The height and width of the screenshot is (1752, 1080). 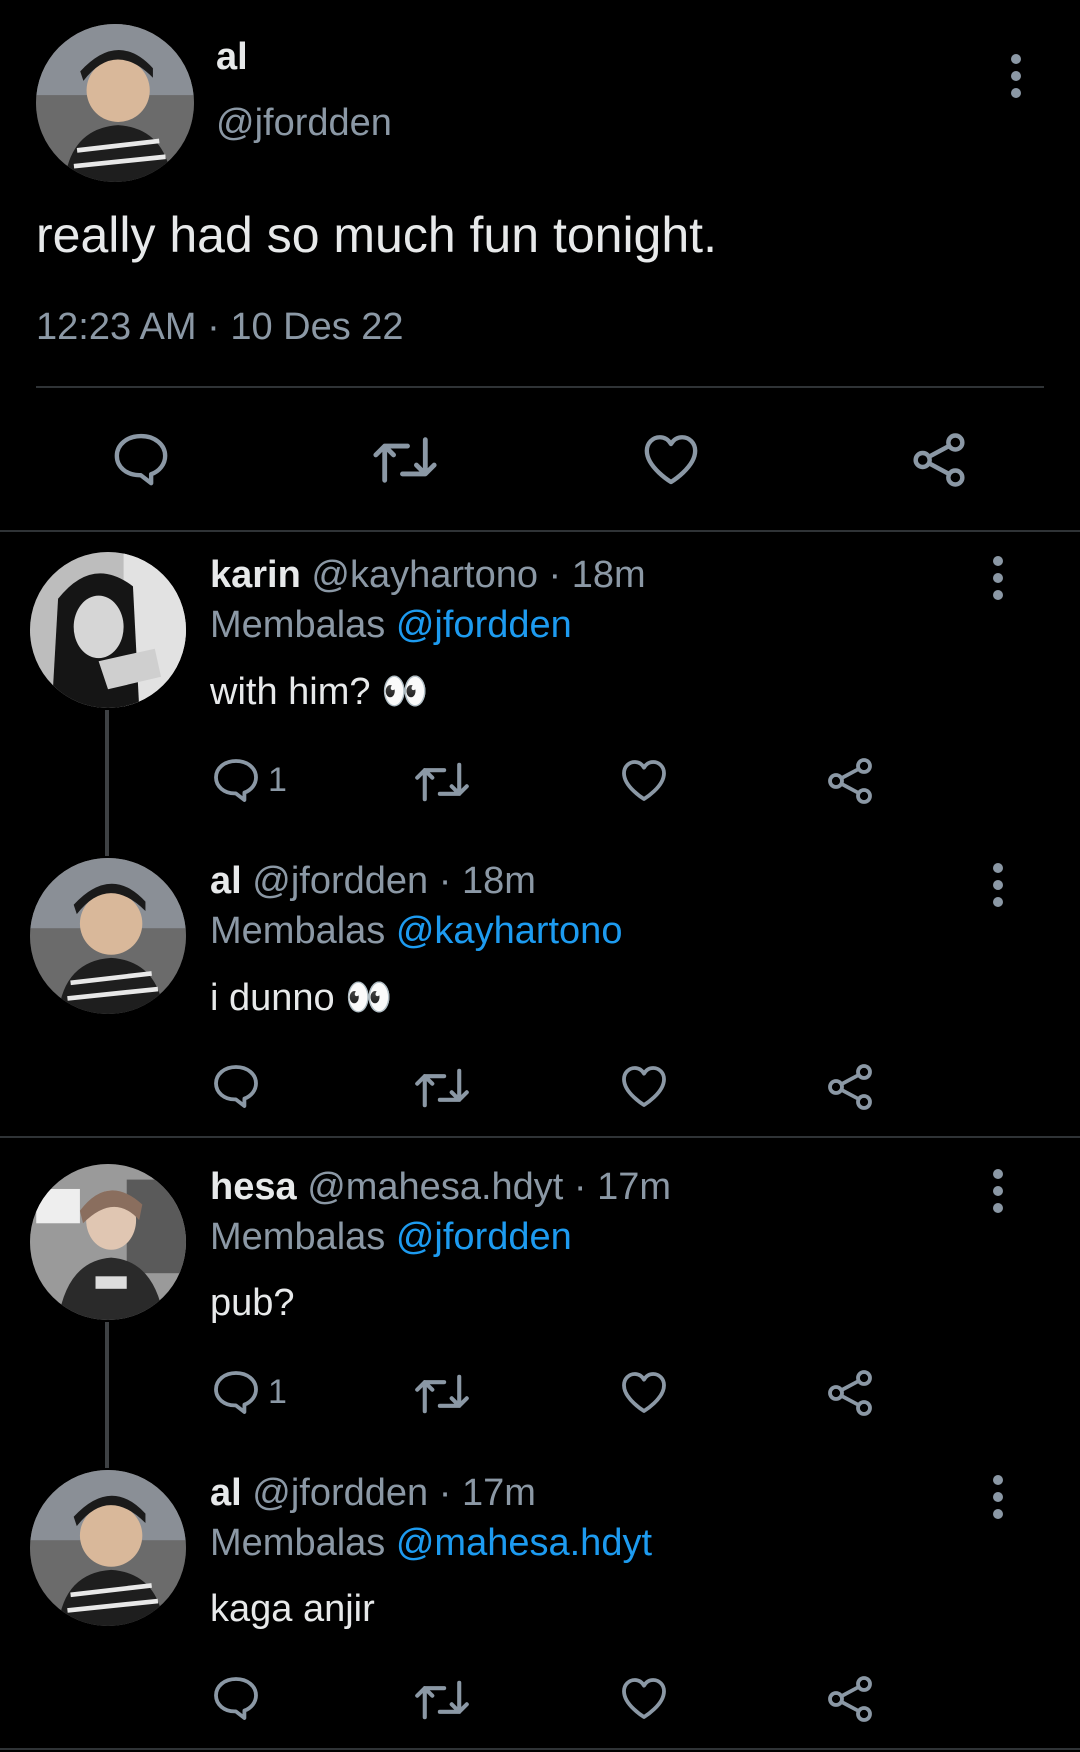 What do you see at coordinates (435, 1187) in the screenshot?
I see `author-handle: @mahesa.hdyt` at bounding box center [435, 1187].